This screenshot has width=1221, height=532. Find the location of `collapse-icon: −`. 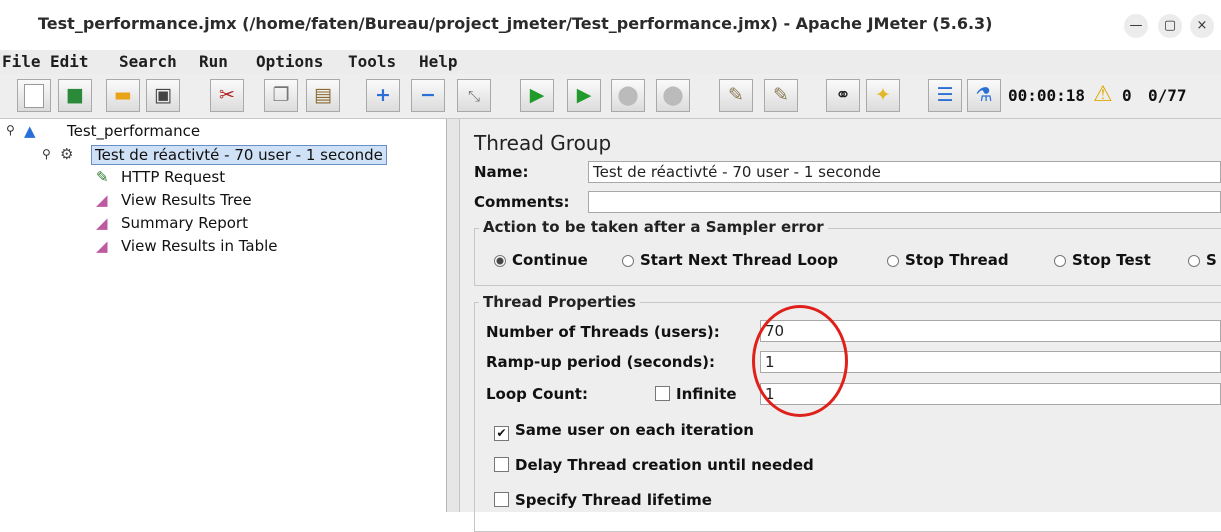

collapse-icon: − is located at coordinates (428, 95).